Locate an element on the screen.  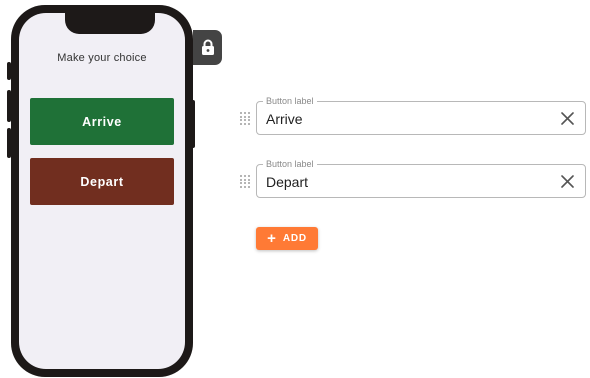
phone-notch is located at coordinates (110, 23).